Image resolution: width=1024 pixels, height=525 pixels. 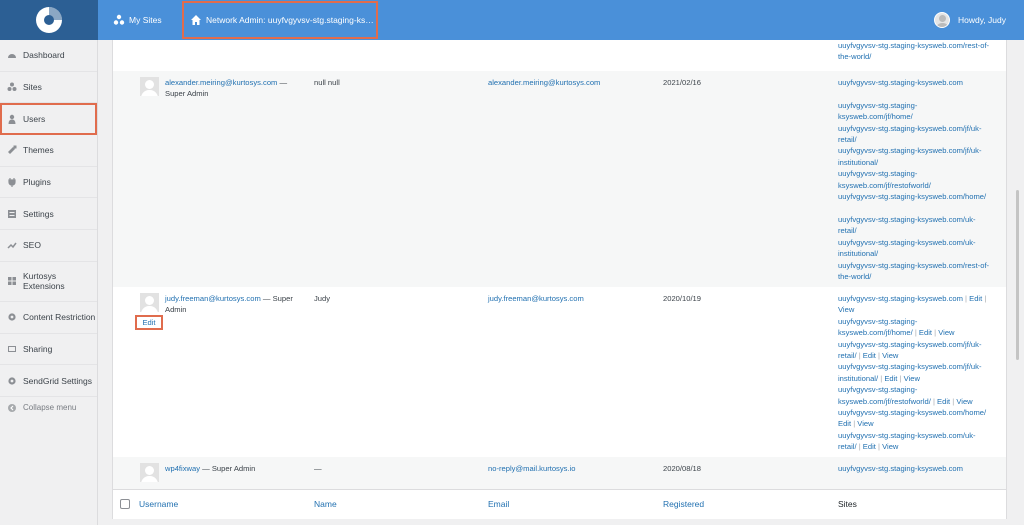 What do you see at coordinates (158, 504) in the screenshot?
I see `sort-username-link: Username` at bounding box center [158, 504].